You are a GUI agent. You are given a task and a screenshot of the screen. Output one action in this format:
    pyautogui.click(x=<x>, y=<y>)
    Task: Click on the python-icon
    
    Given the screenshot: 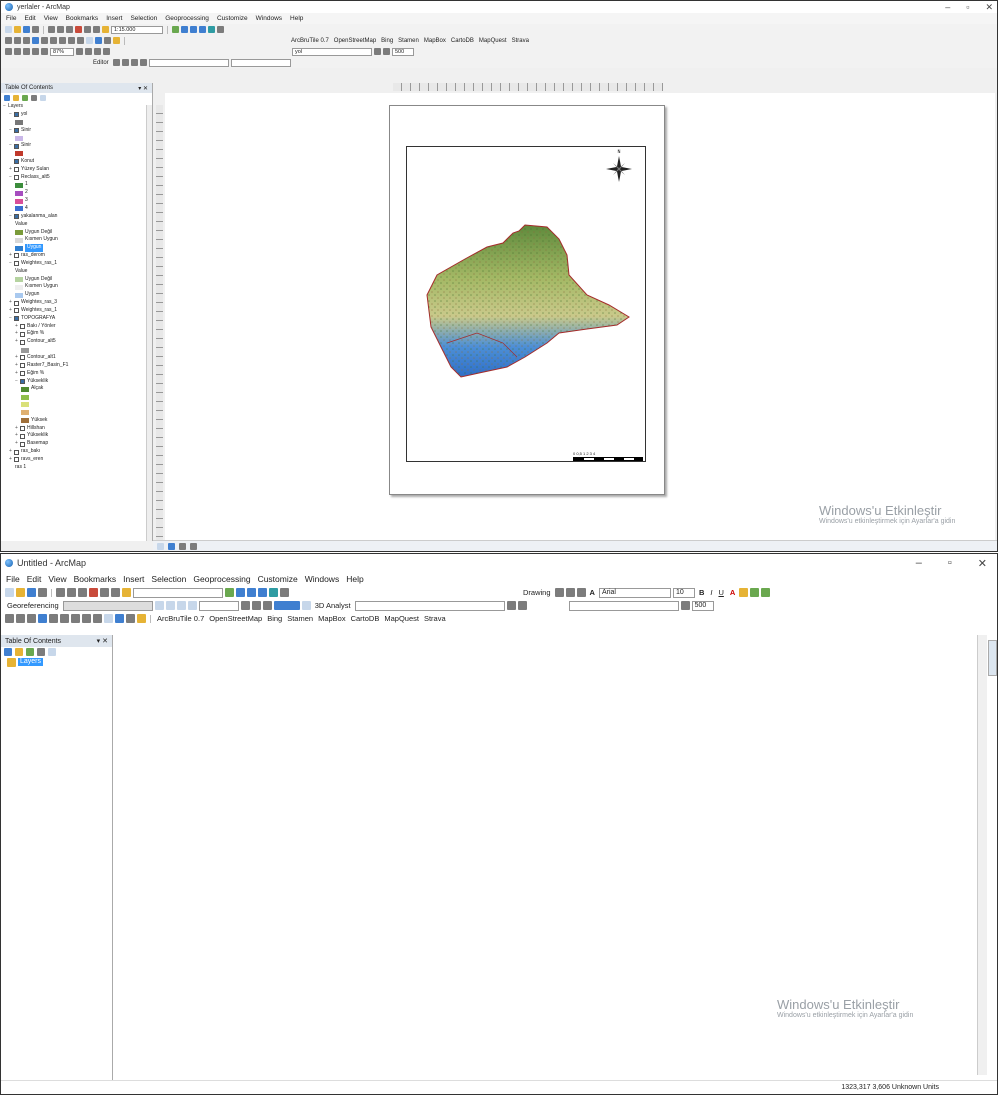 What is the action you would take?
    pyautogui.click(x=284, y=592)
    